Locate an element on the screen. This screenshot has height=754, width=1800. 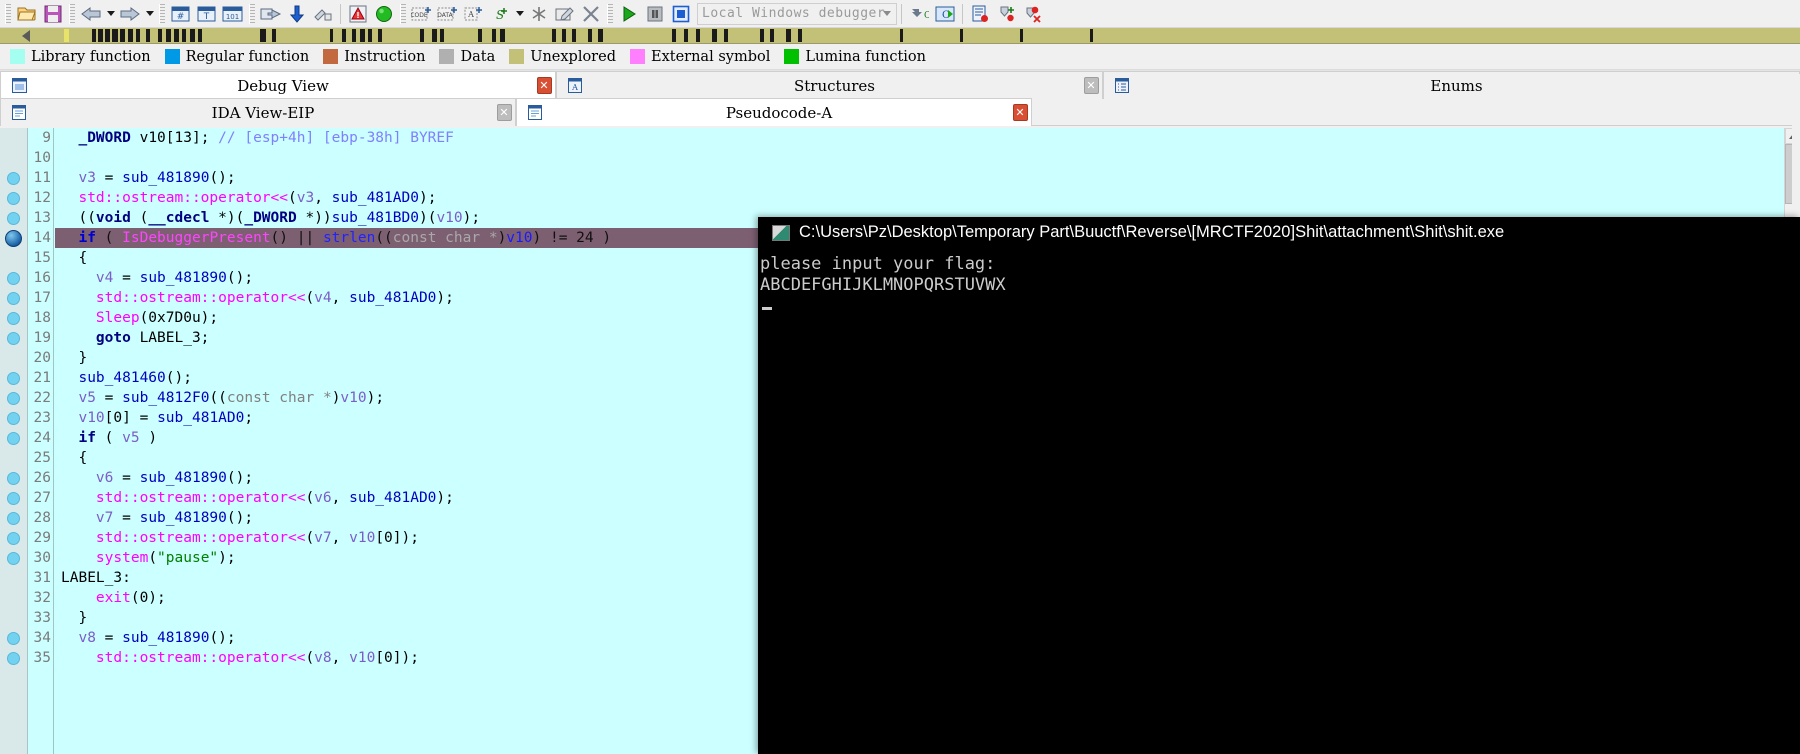
tab-debug-view: Debug View ✕ is located at coordinates (278, 85).